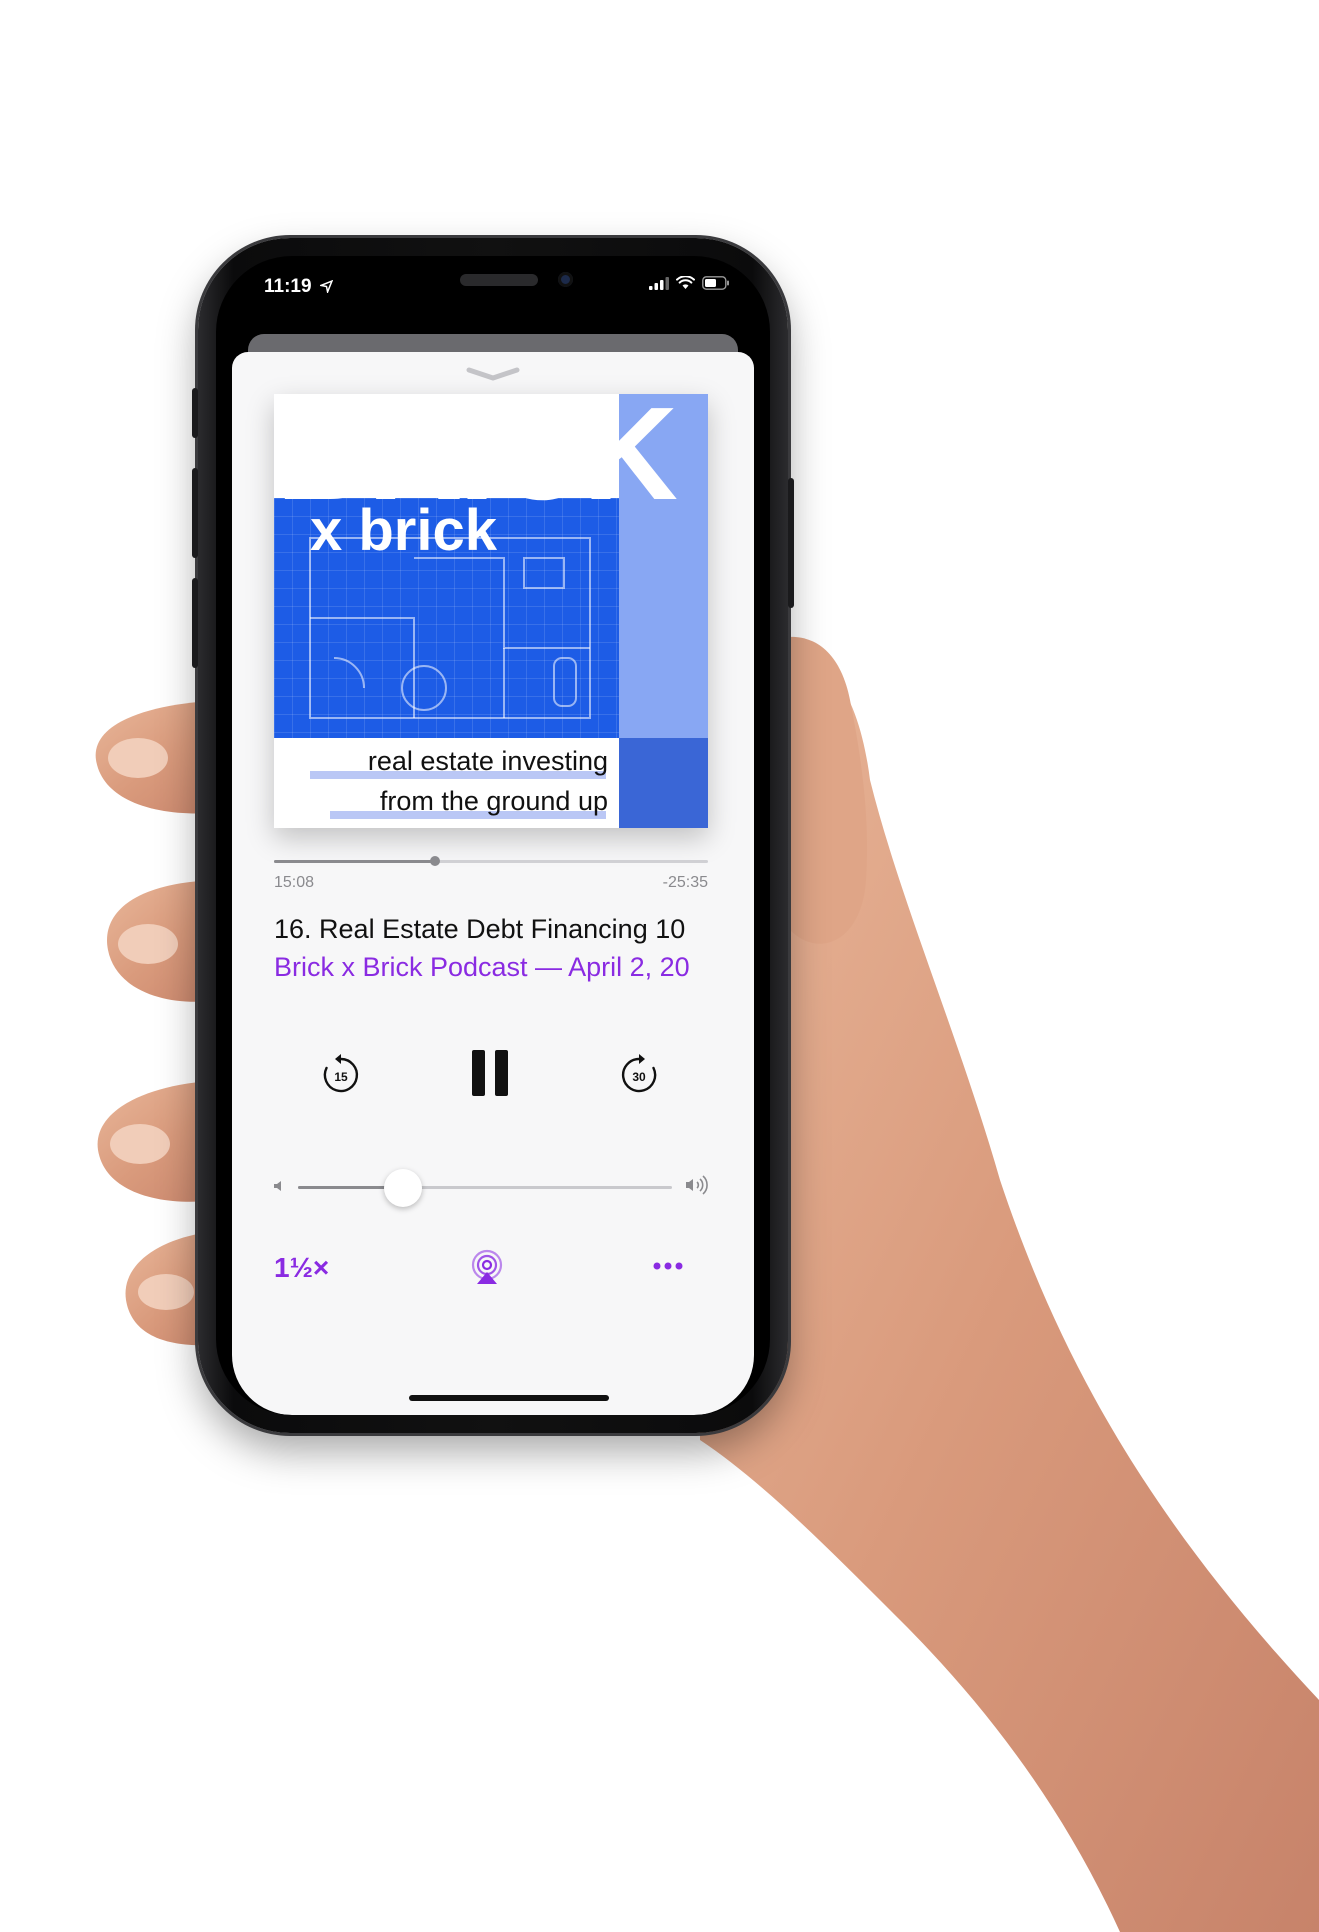 This screenshot has height=1932, width=1319. What do you see at coordinates (277, 1186) in the screenshot?
I see `volume-min-icon` at bounding box center [277, 1186].